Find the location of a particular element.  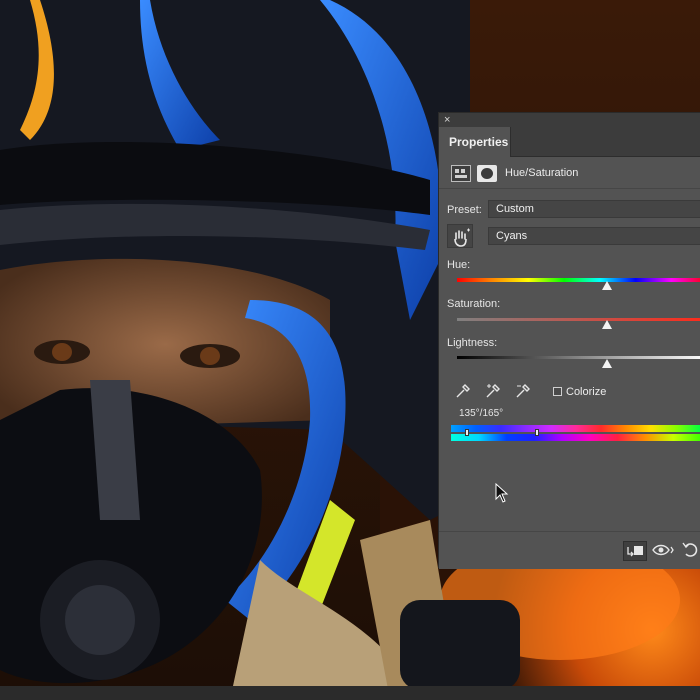

lightness-label: Lightness: is located at coordinates (472, 343).